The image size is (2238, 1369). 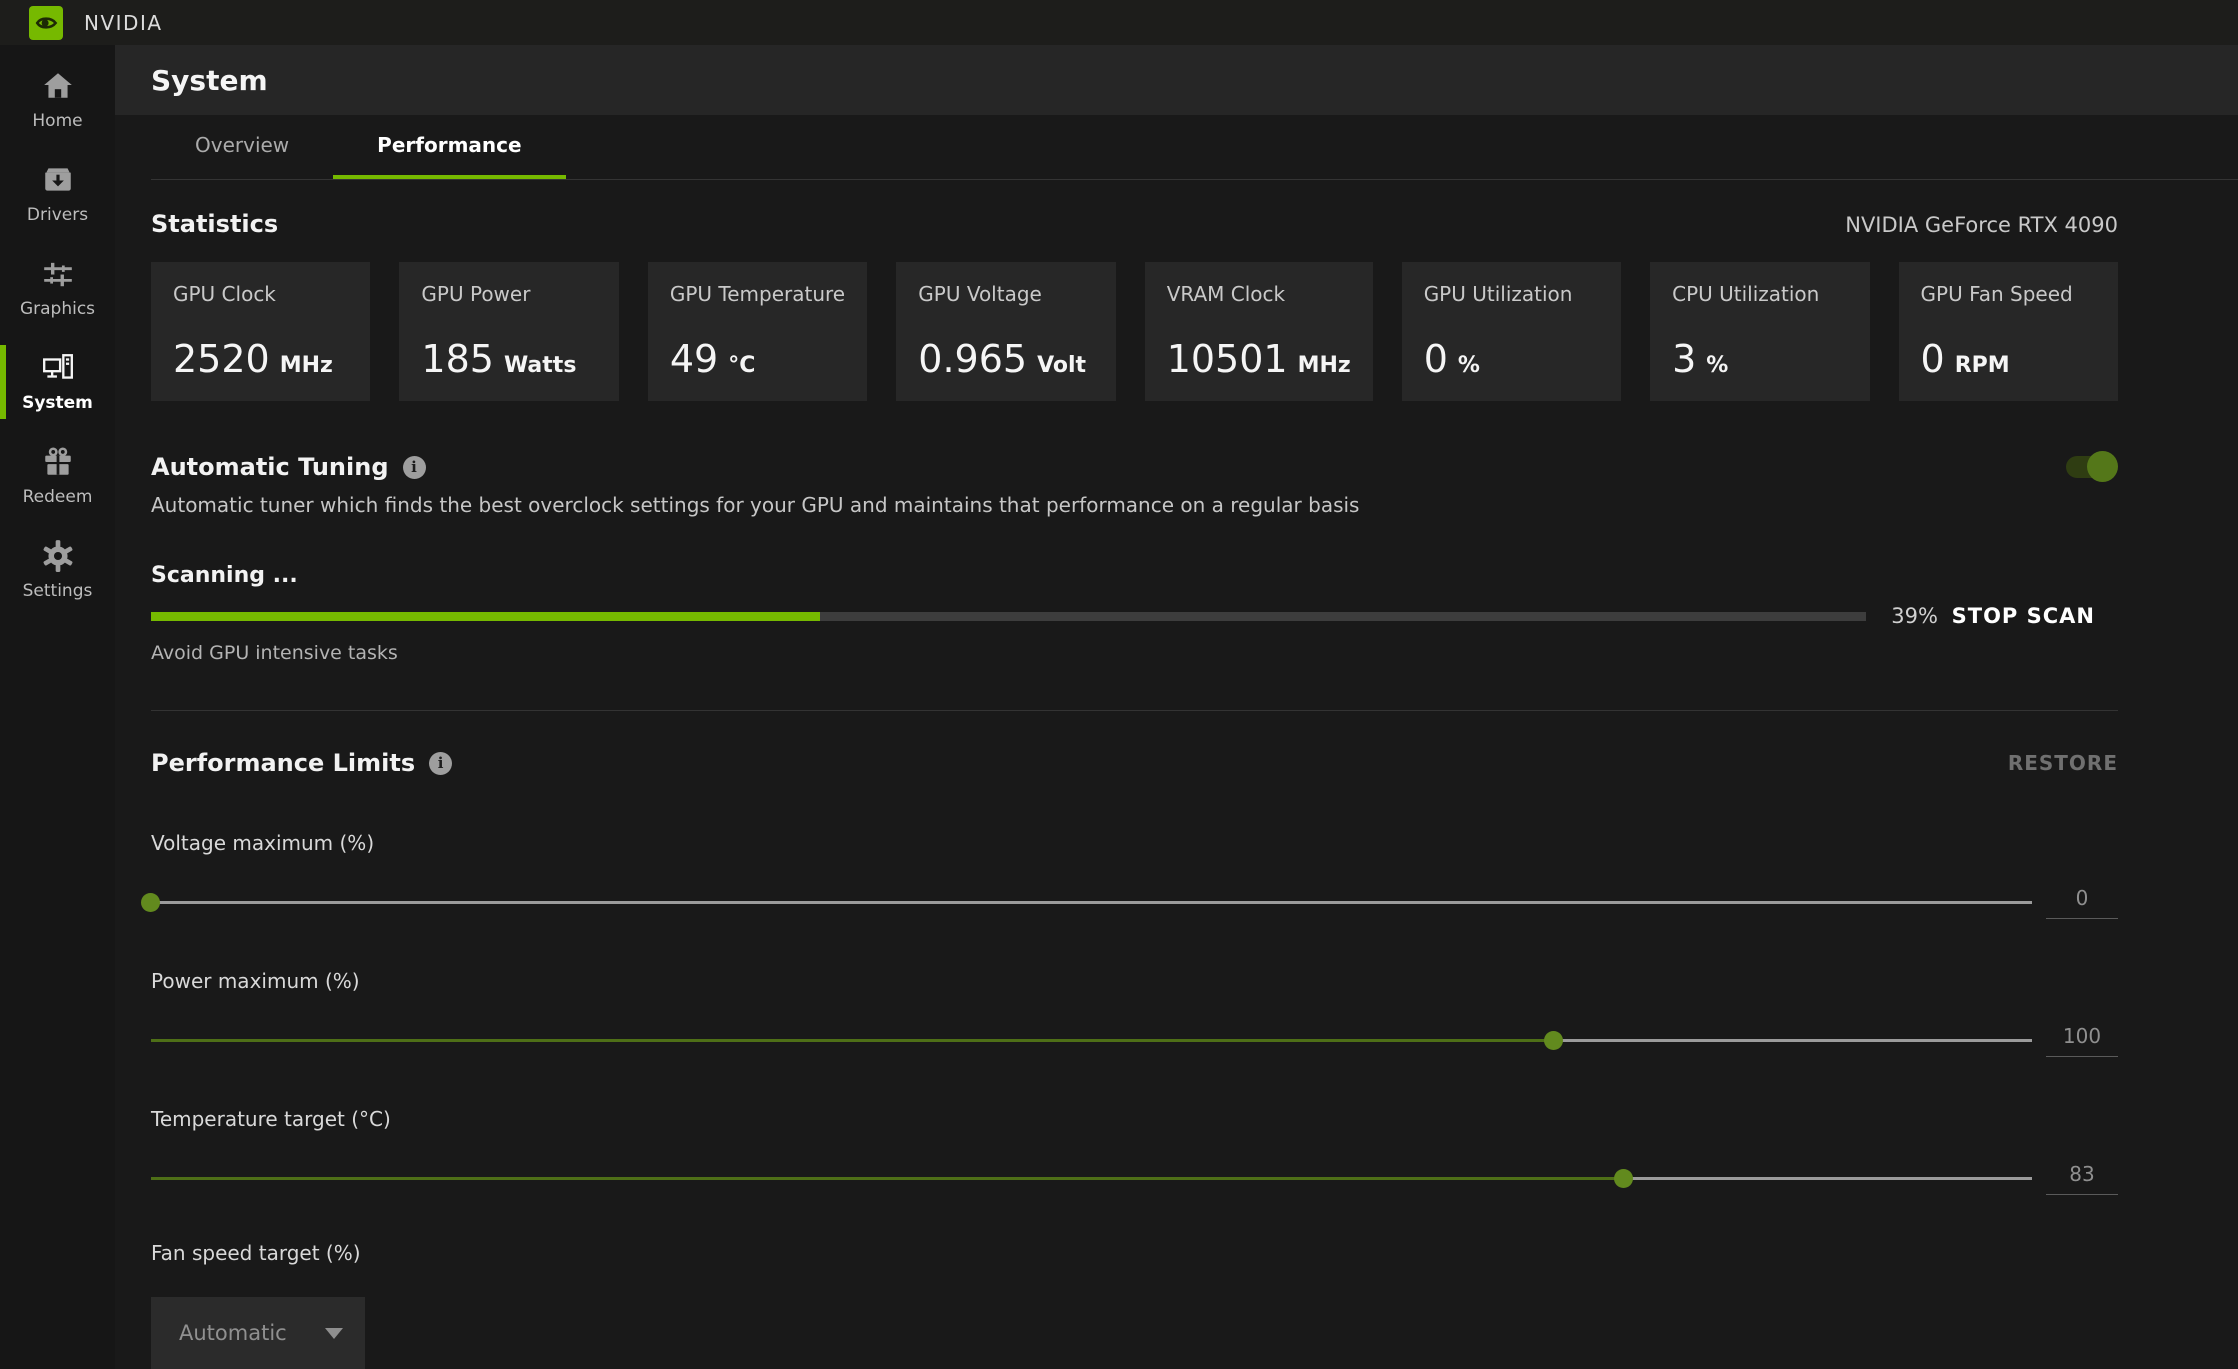 I want to click on fan-speed-target-label: Fan speed target (%), so click(x=256, y=1253).